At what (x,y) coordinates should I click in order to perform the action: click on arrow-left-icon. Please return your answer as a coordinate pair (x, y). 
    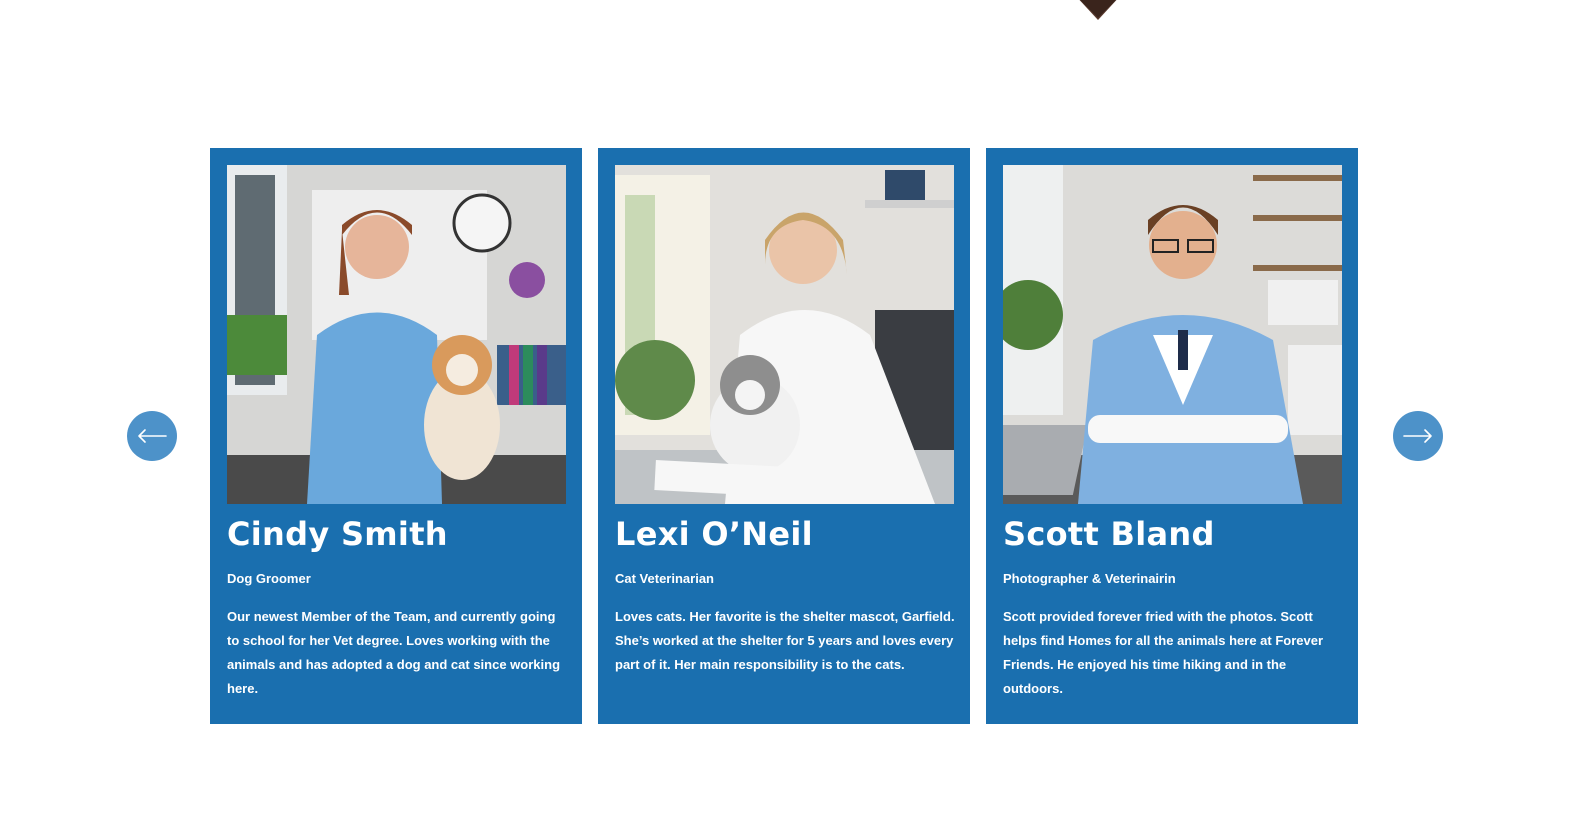
    Looking at the image, I should click on (152, 436).